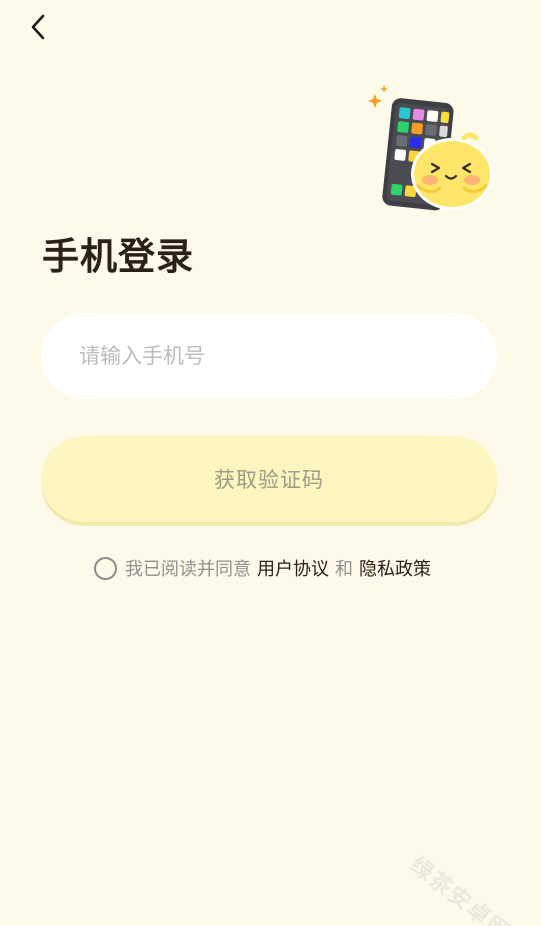 The height and width of the screenshot is (926, 541). I want to click on agreement-prefix: 我已阅读并同意, so click(188, 569).